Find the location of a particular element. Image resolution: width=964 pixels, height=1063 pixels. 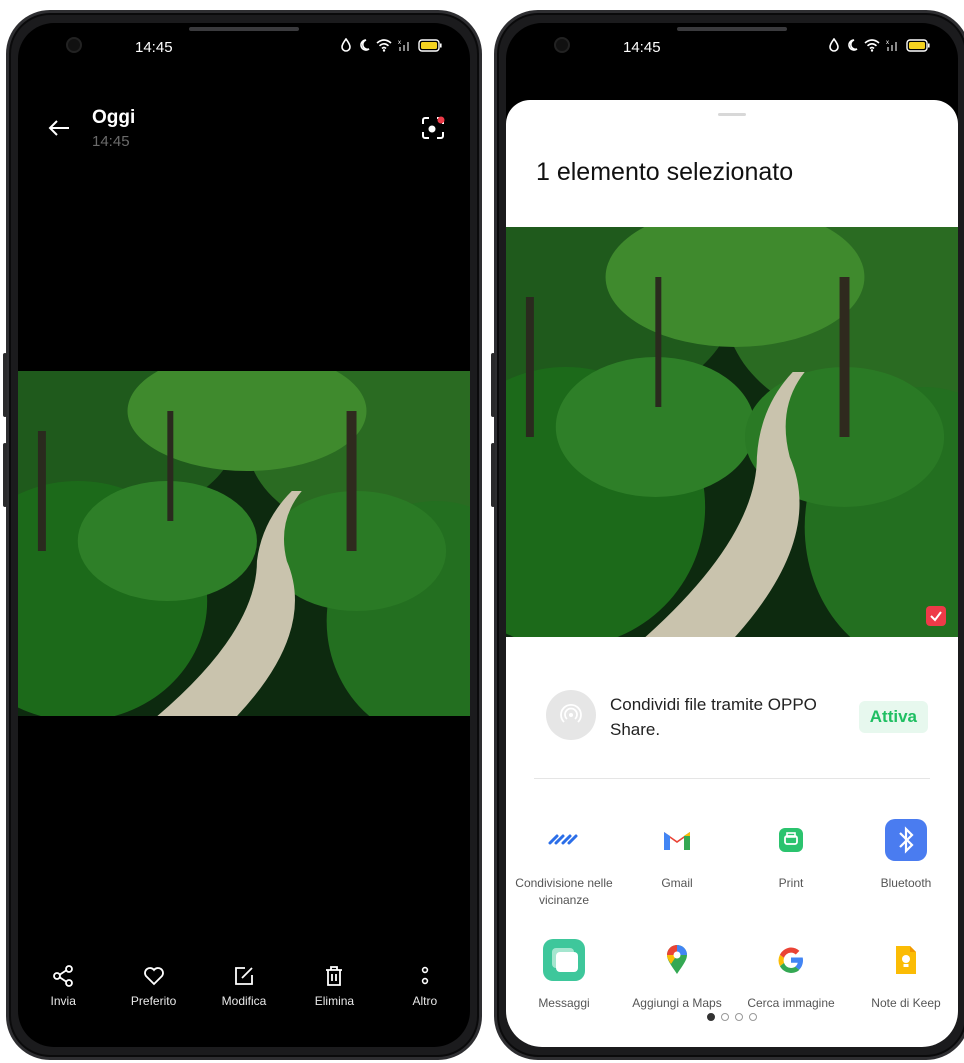

photo-toolbar: Invia Preferito Modifica Elimina Altro is located at coordinates (244, 990).